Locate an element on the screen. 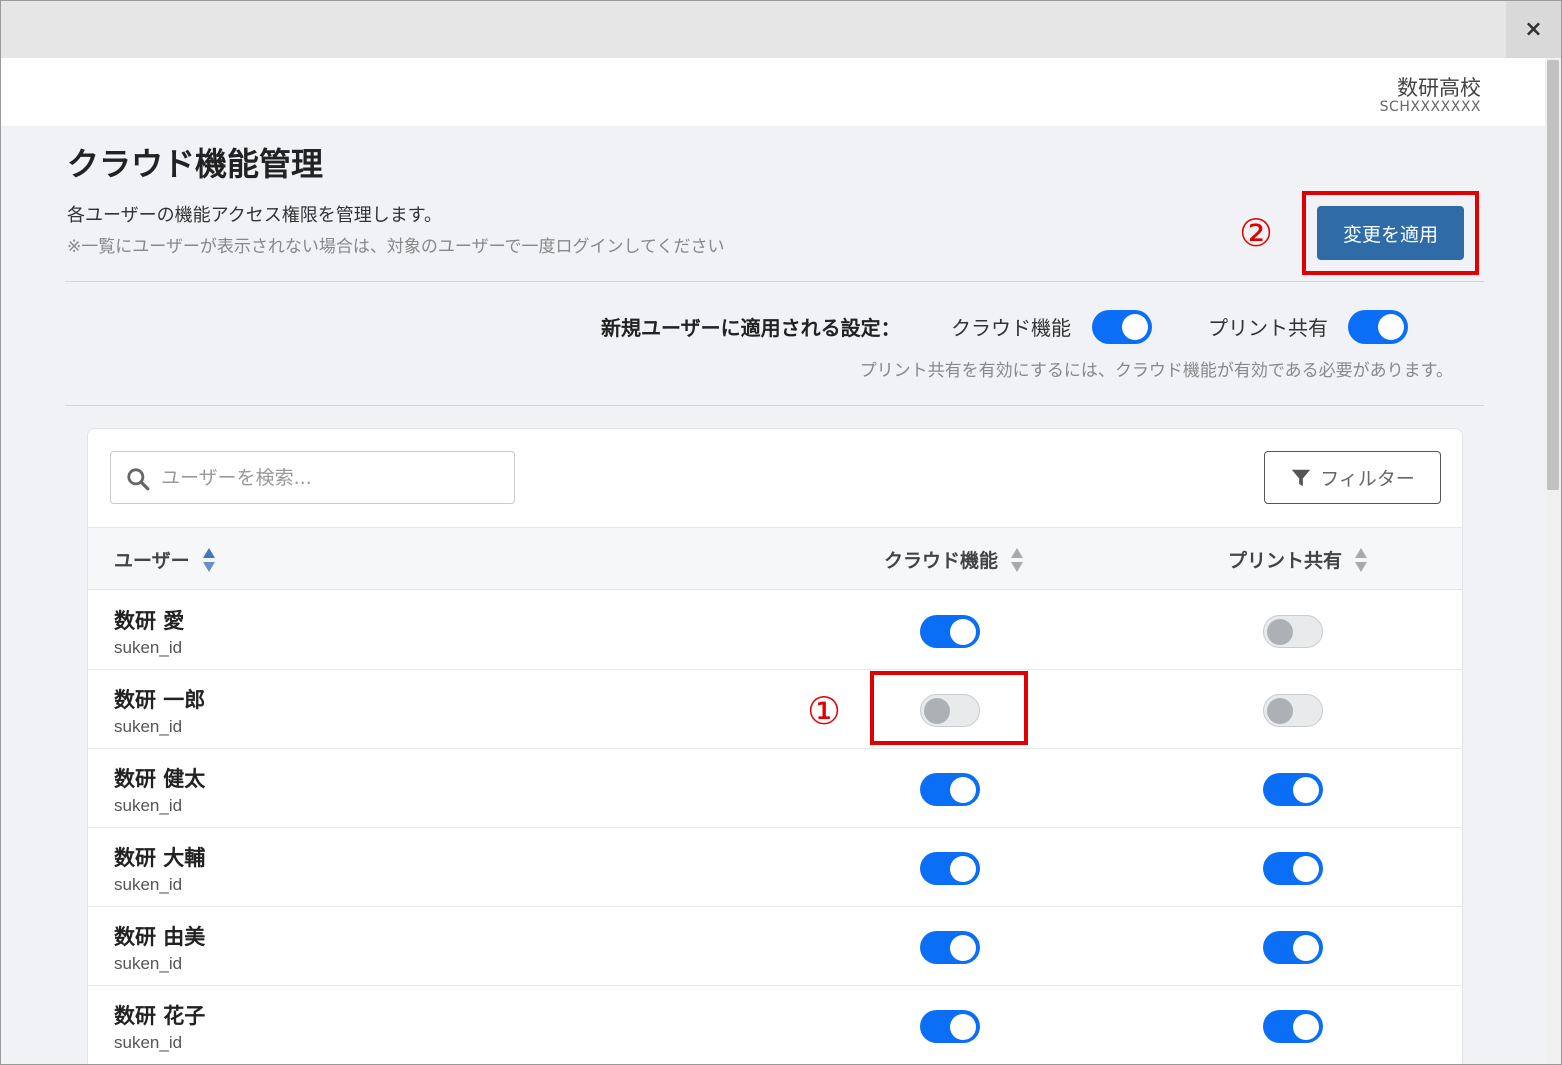  table-row: 数研 一郎 suken_id is located at coordinates (775, 709).